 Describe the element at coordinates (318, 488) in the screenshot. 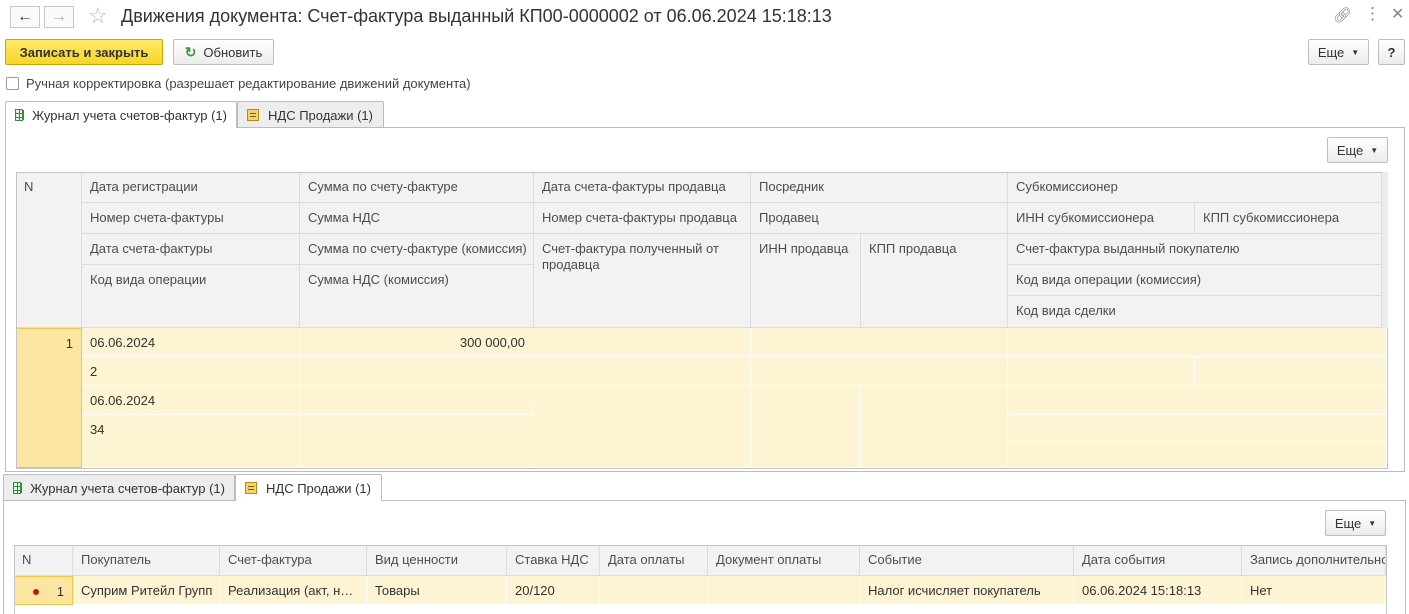

I see `tab-vat-sales-lower-label: НДС Продажи (1)` at that location.